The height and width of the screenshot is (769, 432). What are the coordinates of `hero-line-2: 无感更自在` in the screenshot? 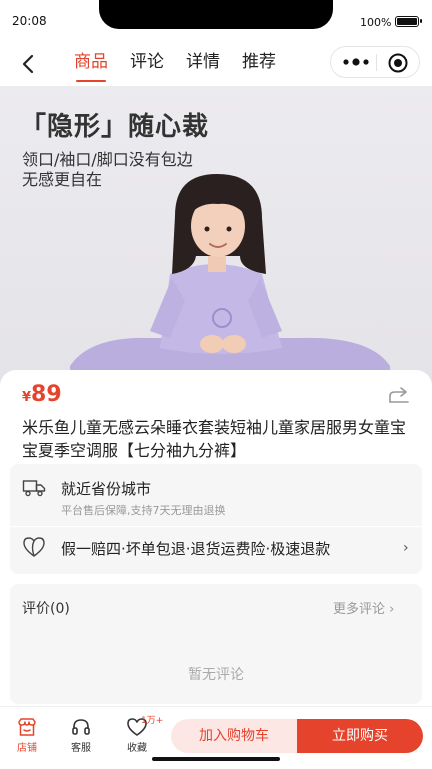 It's located at (62, 179).